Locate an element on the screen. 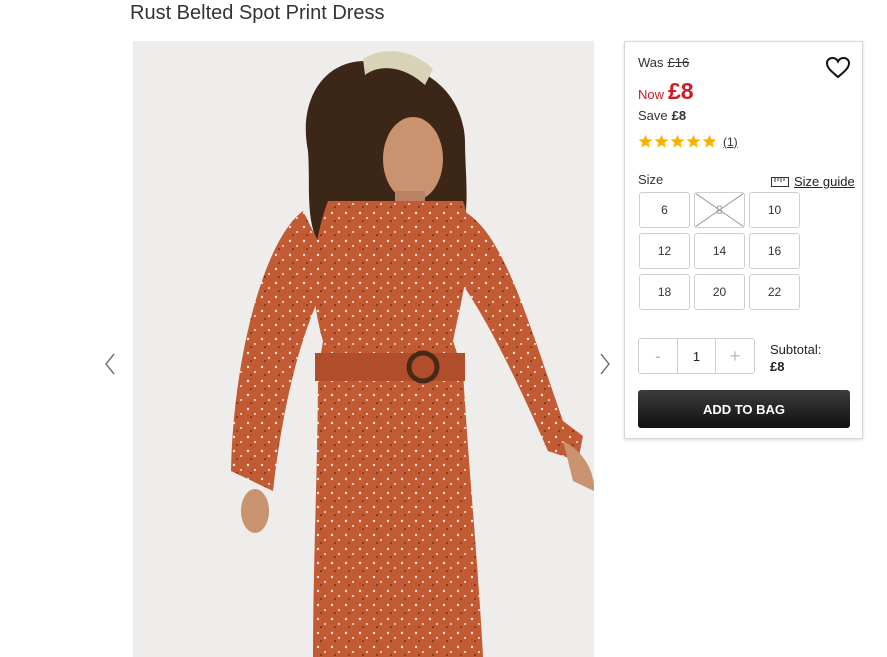  chevron-right-icon is located at coordinates (605, 364).